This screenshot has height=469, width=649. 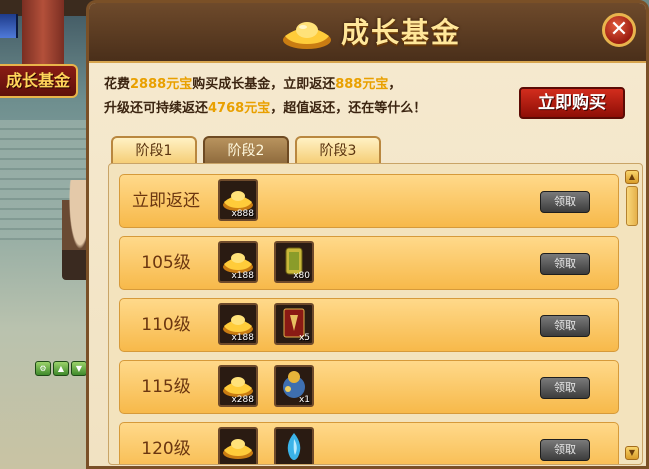 What do you see at coordinates (154, 150) in the screenshot?
I see `tab-stage-1: 阶段1` at bounding box center [154, 150].